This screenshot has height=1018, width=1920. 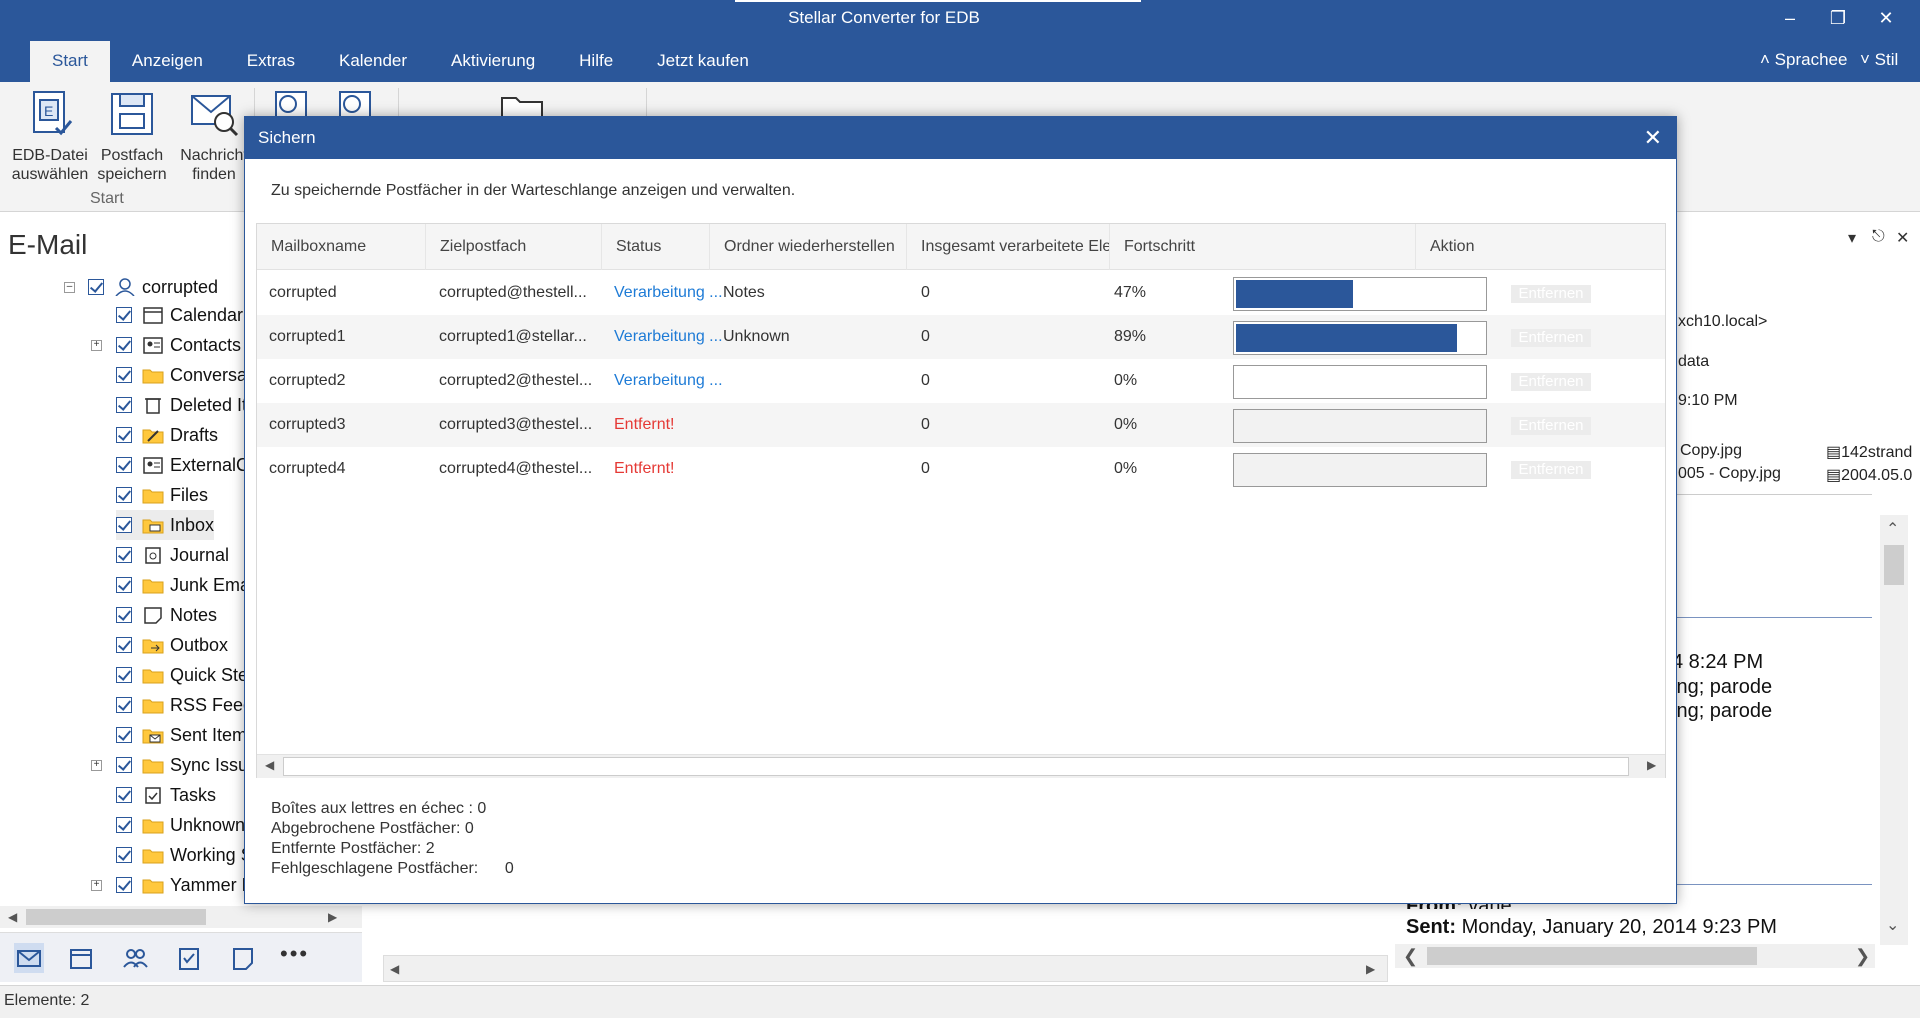 I want to click on attachment-item: Copy.jpg, so click(x=1711, y=451).